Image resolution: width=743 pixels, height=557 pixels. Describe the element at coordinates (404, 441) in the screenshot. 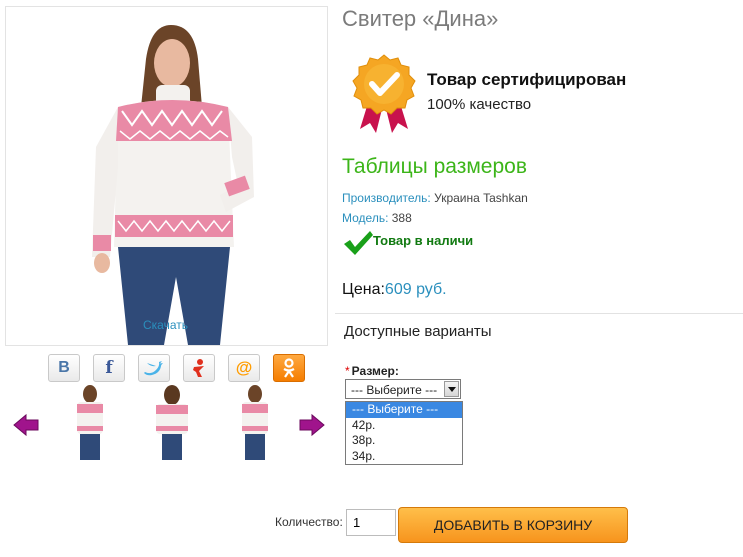

I see `size-option-38: 38р.` at that location.